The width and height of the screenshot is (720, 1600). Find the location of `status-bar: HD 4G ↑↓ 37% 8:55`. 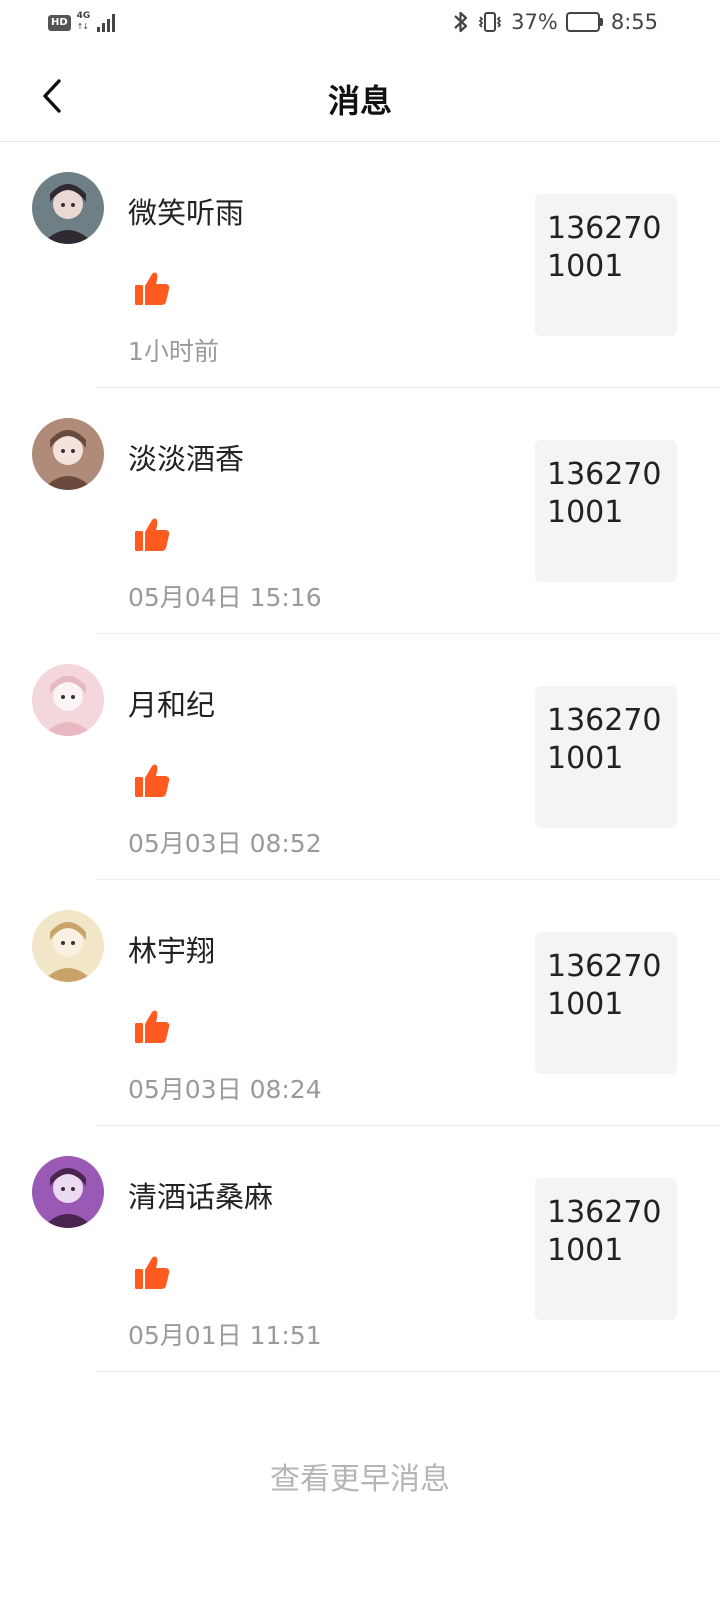

status-bar: HD 4G ↑↓ 37% 8:55 is located at coordinates (360, 25).